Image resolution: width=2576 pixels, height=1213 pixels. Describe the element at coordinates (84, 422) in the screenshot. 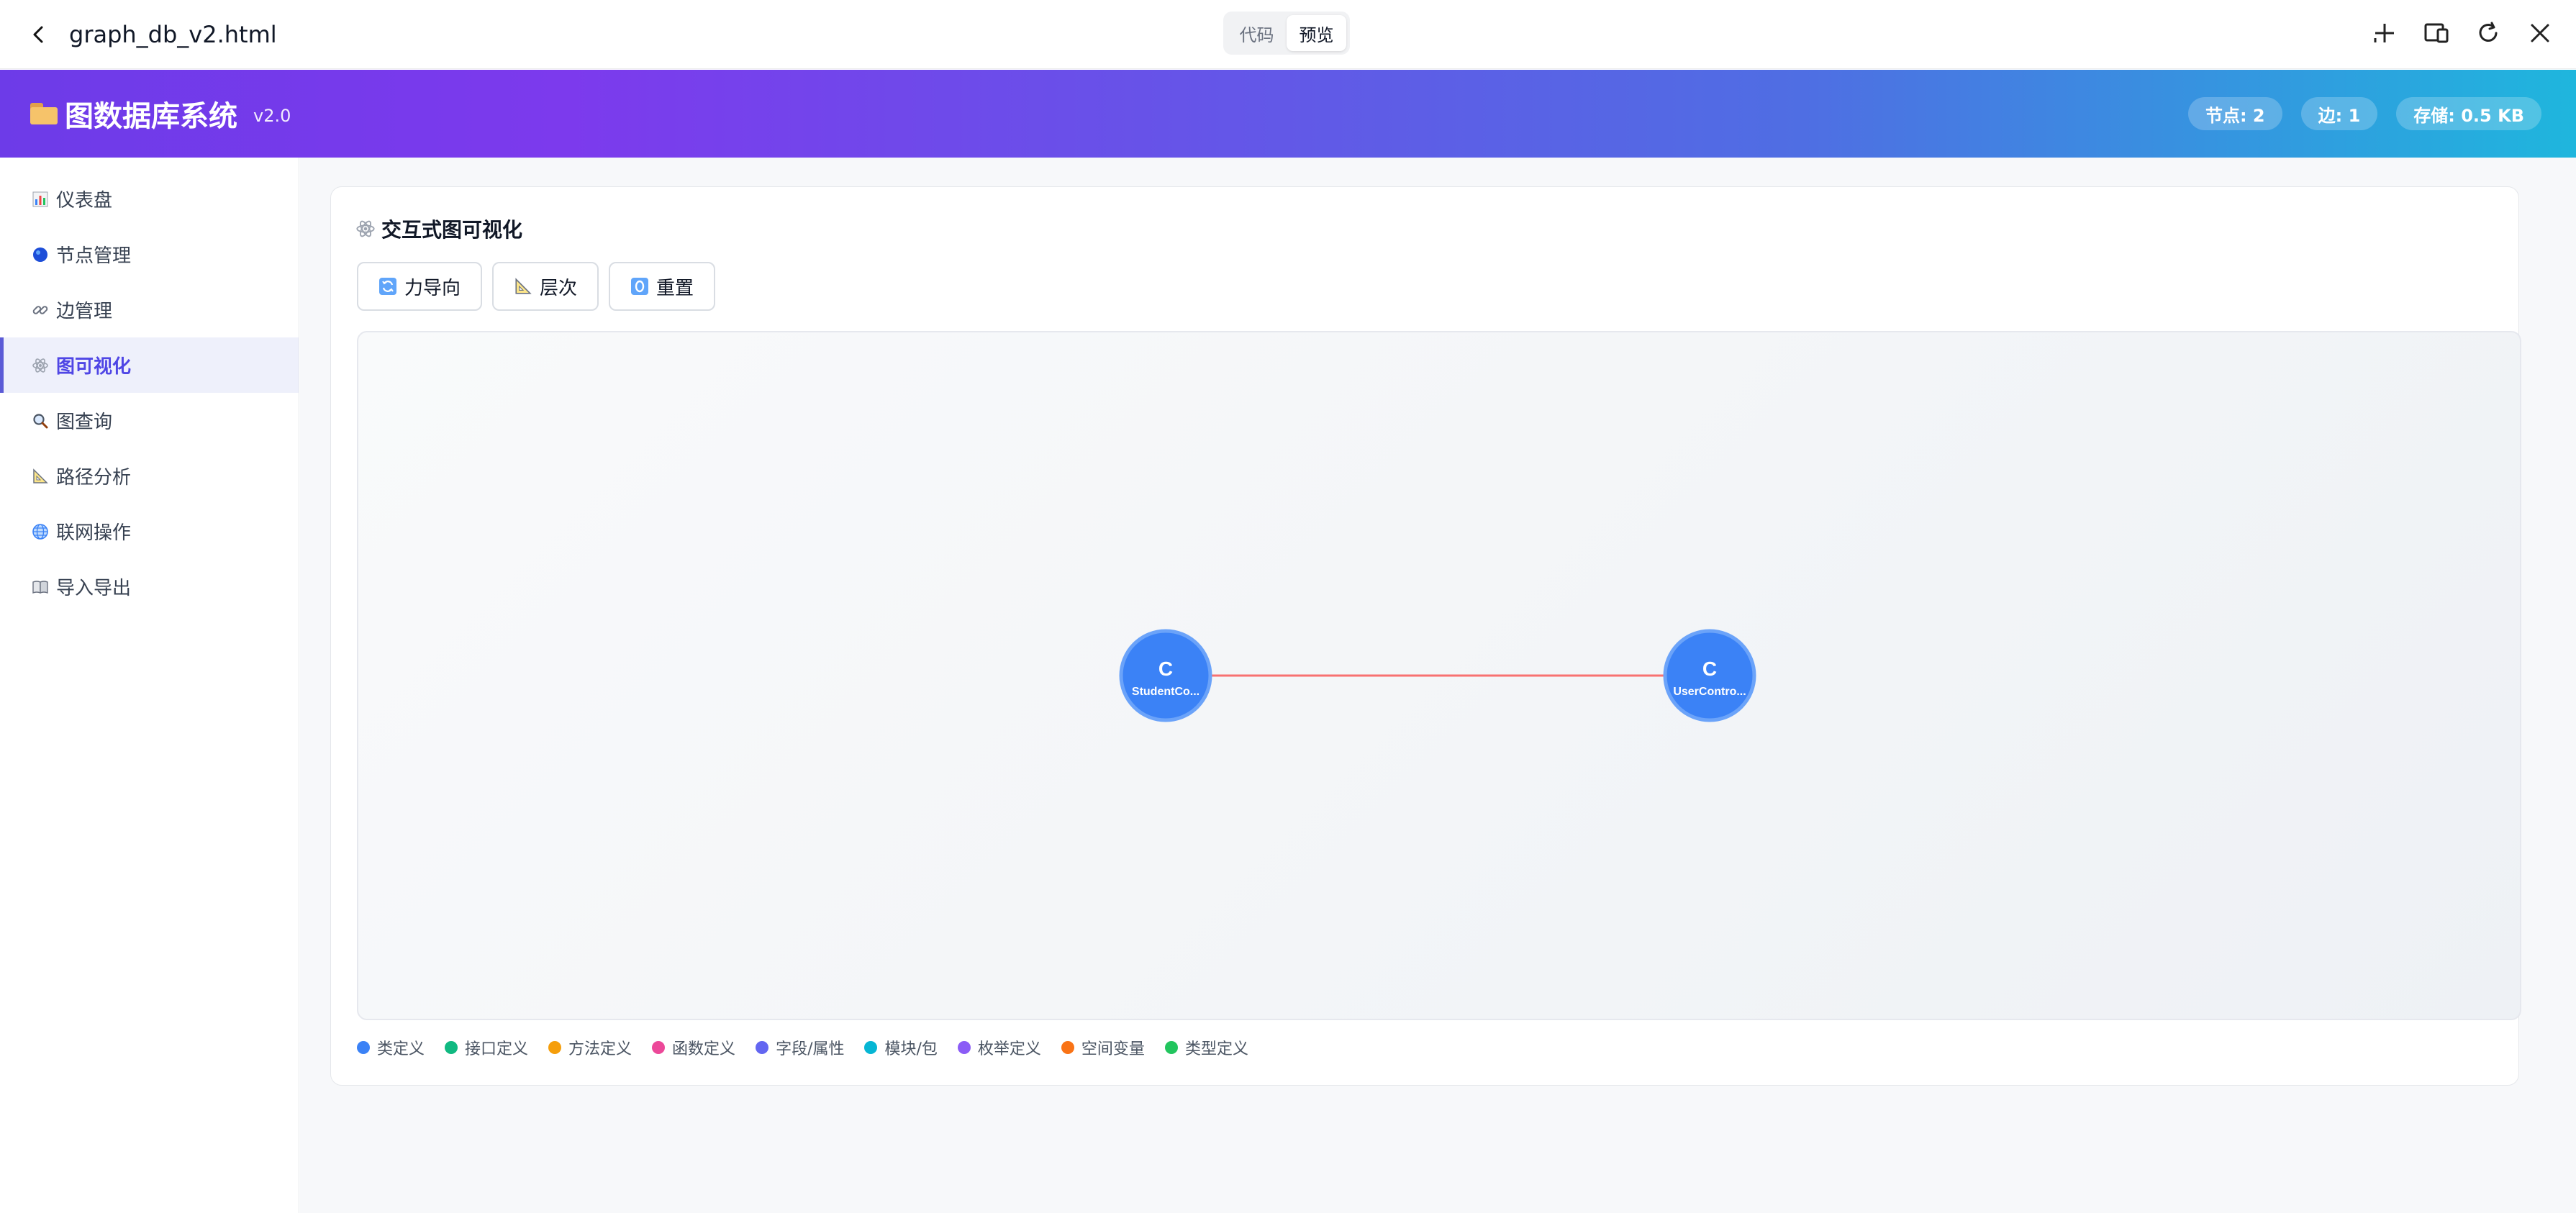

I see `sidebar-item-label: 图查询` at that location.